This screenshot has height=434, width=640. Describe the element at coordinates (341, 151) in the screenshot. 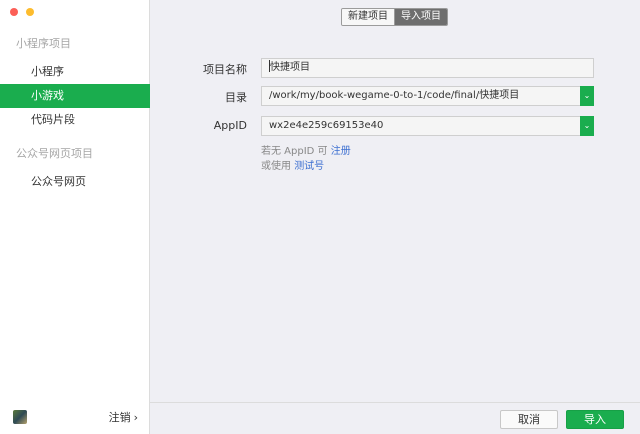

I see `register-link: 注册` at that location.